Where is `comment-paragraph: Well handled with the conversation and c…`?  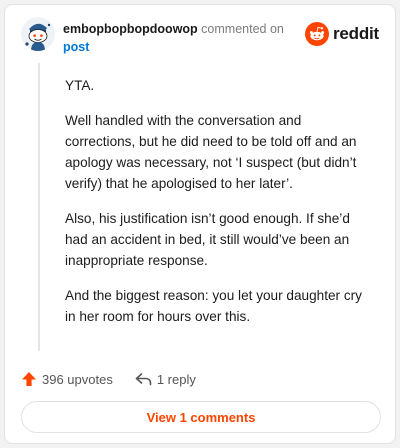 comment-paragraph: Well handled with the conversation and c… is located at coordinates (211, 152).